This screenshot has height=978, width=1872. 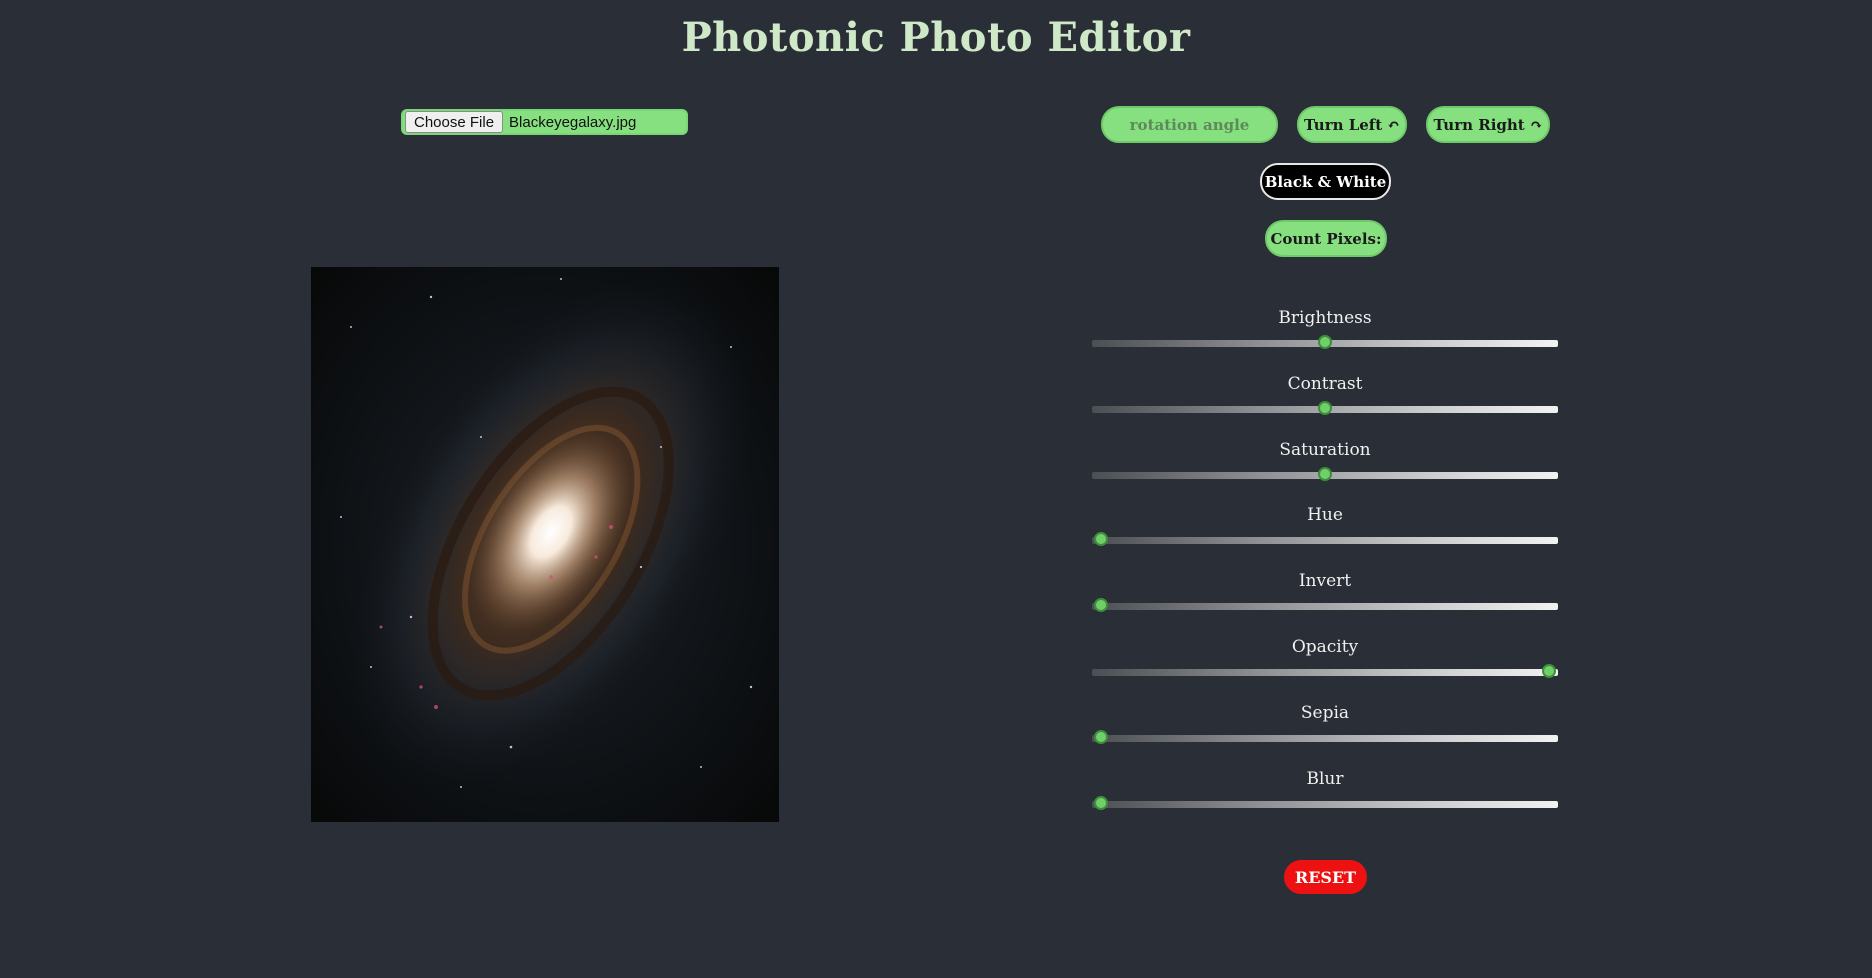 I want to click on slider-thumb-opacity, so click(x=1549, y=671).